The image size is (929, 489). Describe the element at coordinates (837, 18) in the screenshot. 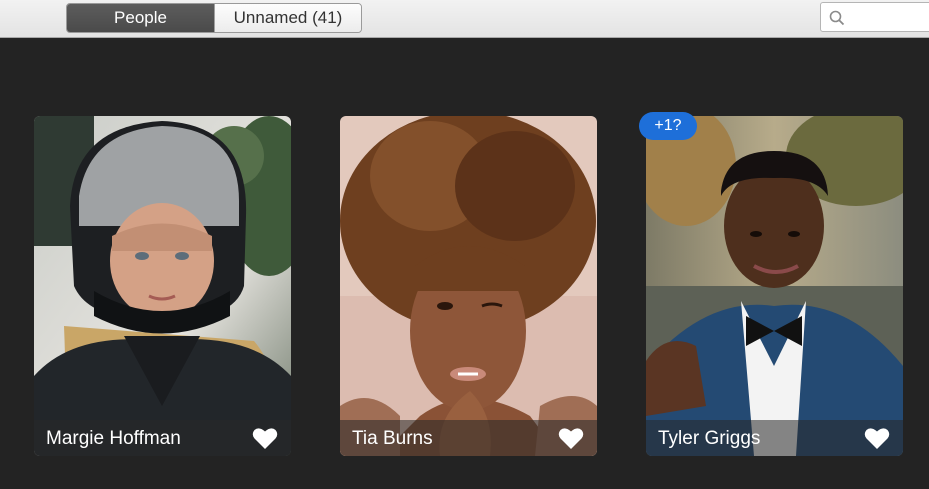

I see `search-icon` at that location.